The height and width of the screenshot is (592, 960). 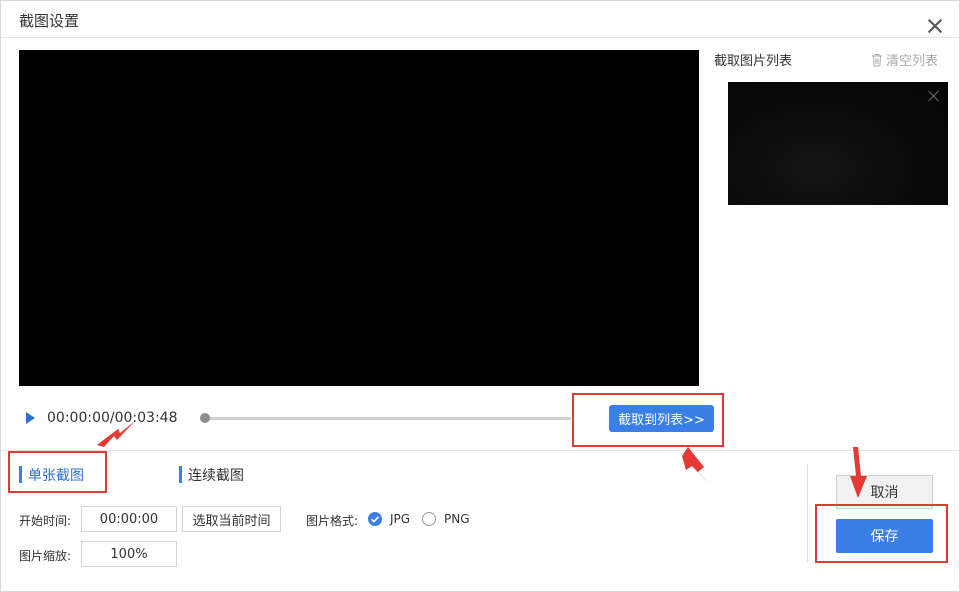 I want to click on section-divider, so click(x=480, y=450).